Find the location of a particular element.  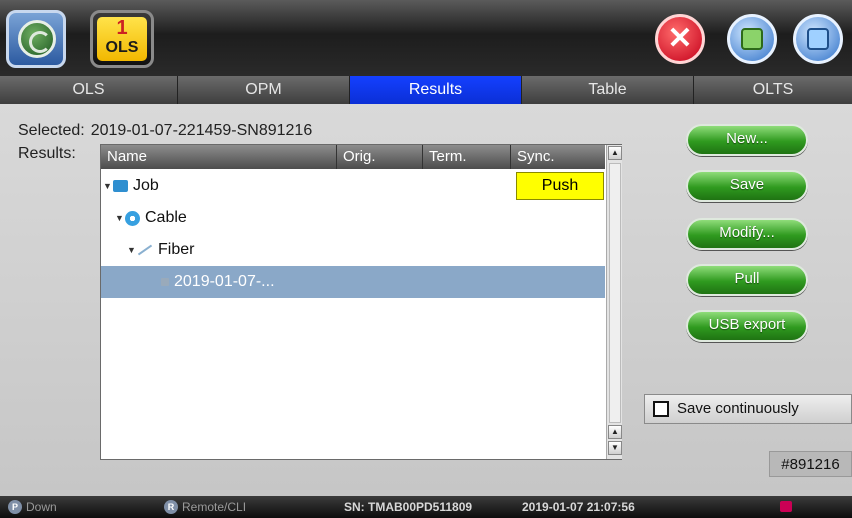

home-button is located at coordinates (36, 39).